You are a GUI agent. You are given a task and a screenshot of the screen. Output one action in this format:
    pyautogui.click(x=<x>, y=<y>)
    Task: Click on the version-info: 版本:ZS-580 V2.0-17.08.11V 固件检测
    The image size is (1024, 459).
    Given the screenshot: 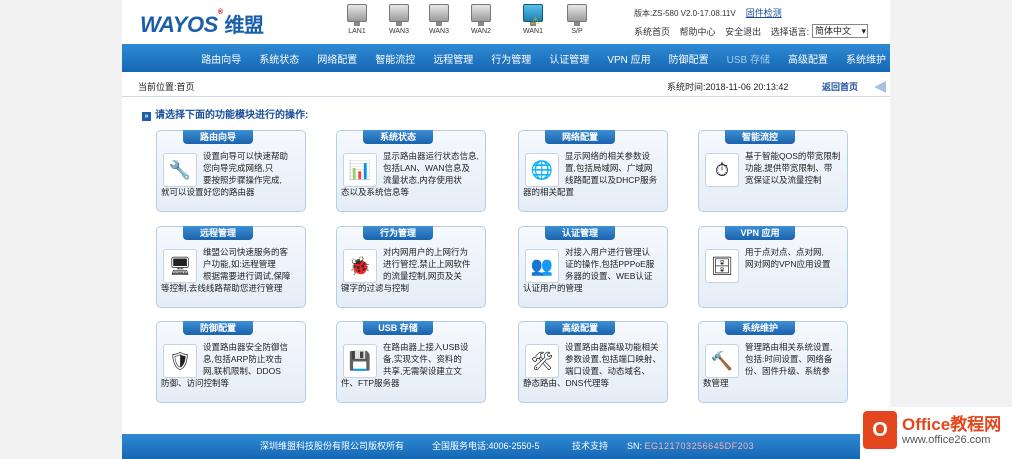 What is the action you would take?
    pyautogui.click(x=708, y=13)
    